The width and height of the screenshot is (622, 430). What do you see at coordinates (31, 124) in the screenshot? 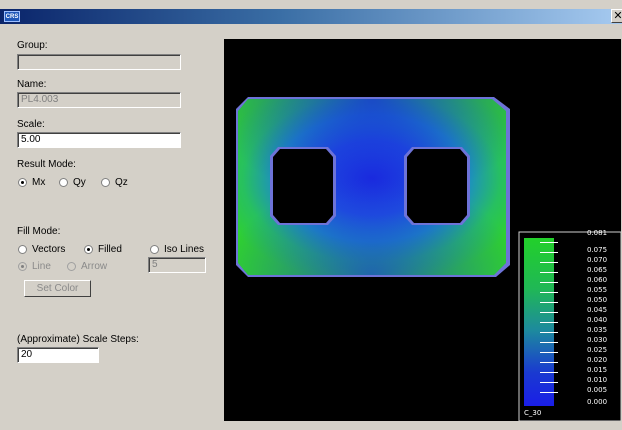
I see `scale-label: Scale:` at bounding box center [31, 124].